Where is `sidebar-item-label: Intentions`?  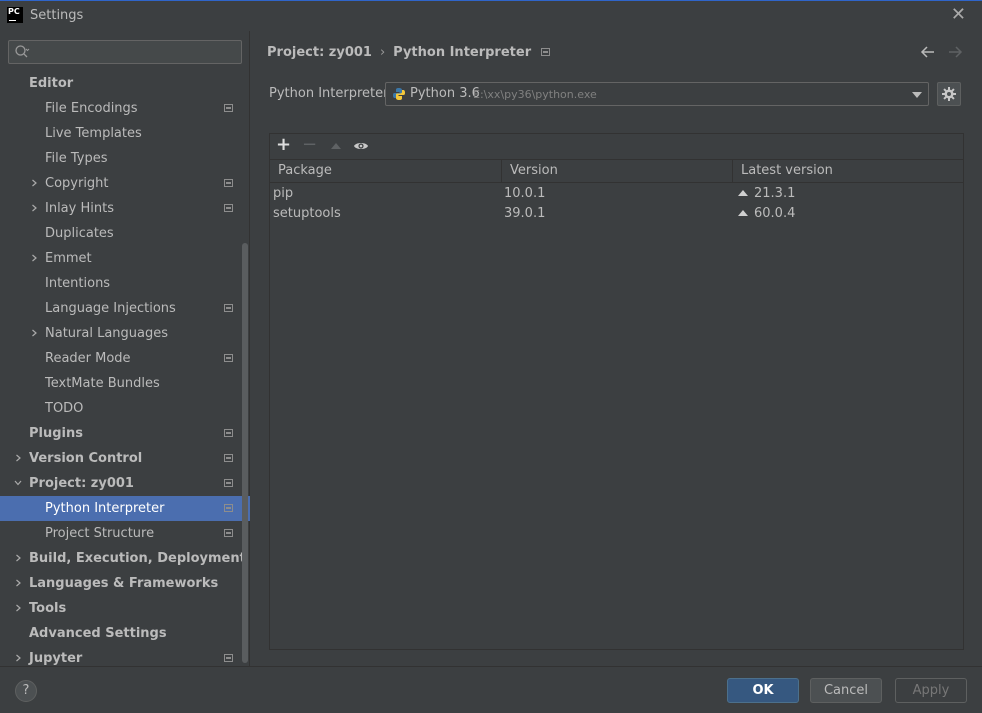
sidebar-item-label: Intentions is located at coordinates (78, 283).